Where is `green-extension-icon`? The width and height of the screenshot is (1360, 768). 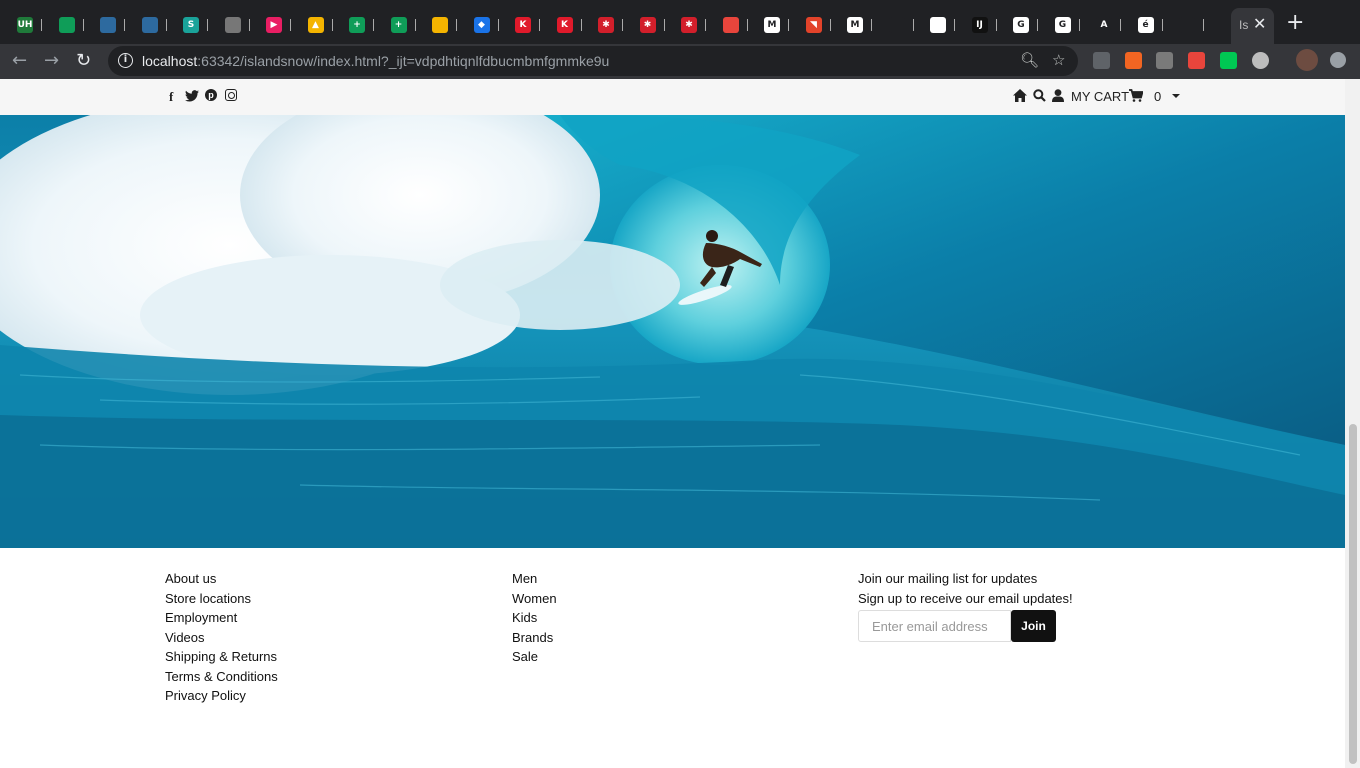 green-extension-icon is located at coordinates (1228, 60).